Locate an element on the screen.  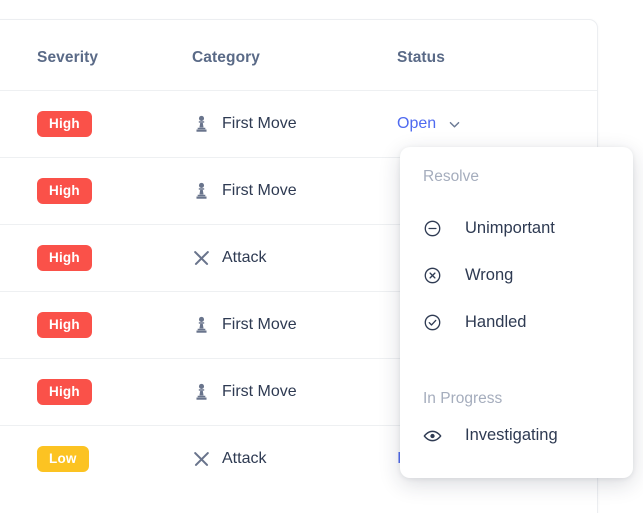
menu-group-label-in-progress: In Progress is located at coordinates (463, 398).